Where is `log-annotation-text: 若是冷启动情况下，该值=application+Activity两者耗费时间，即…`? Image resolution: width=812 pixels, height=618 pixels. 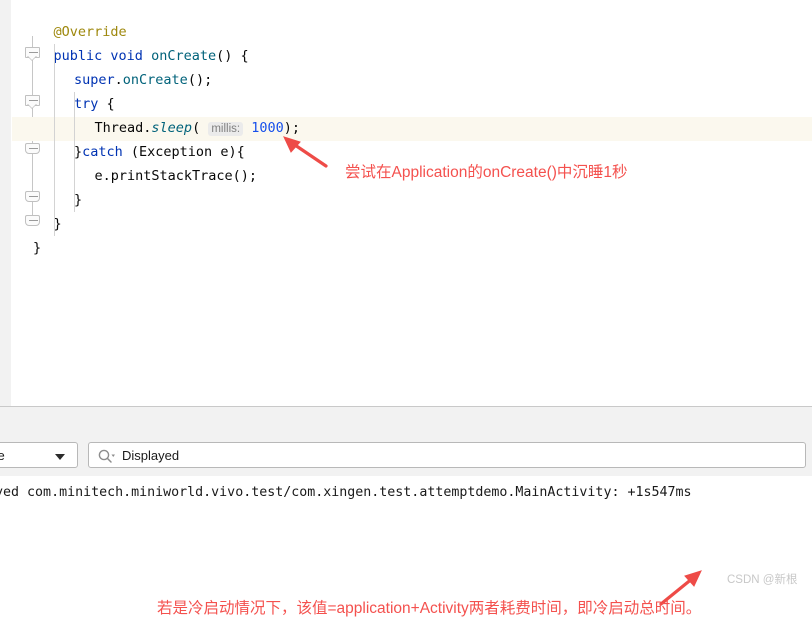 log-annotation-text: 若是冷启动情况下，该值=application+Activity两者耗费时间，即… is located at coordinates (429, 608).